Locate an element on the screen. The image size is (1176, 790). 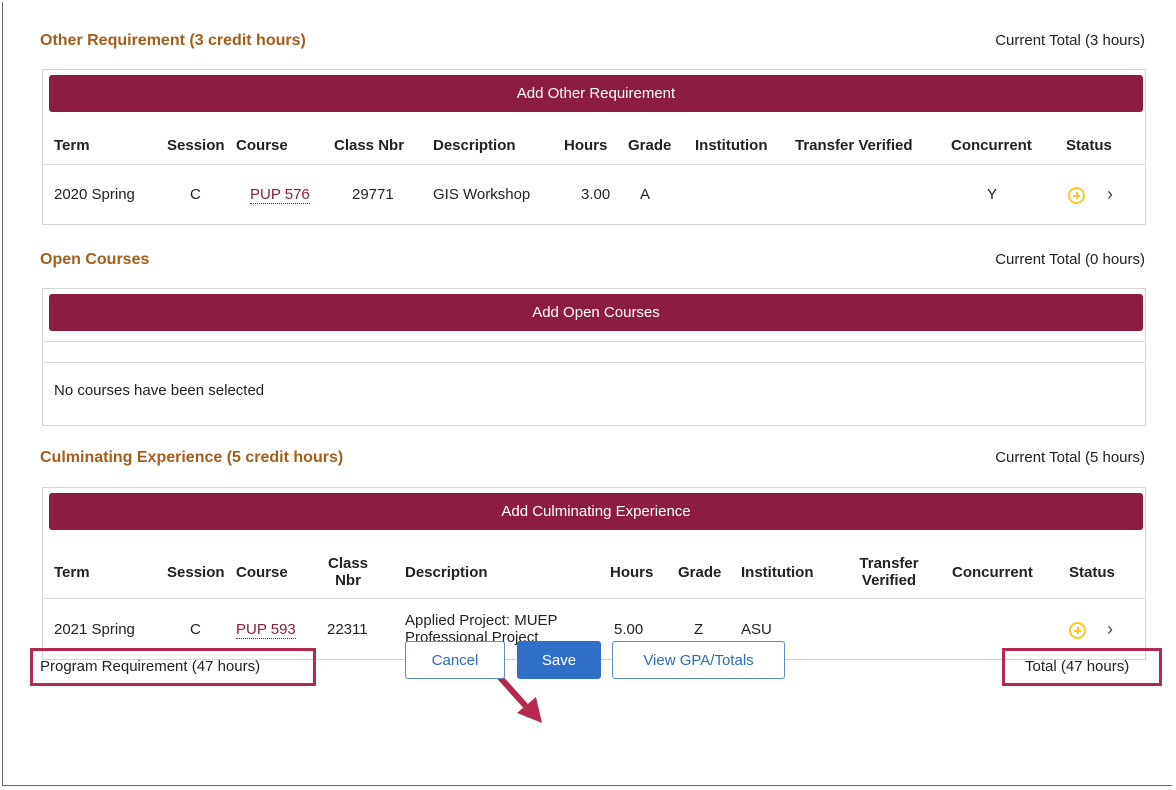
cell-grade: A is located at coordinates (645, 194).